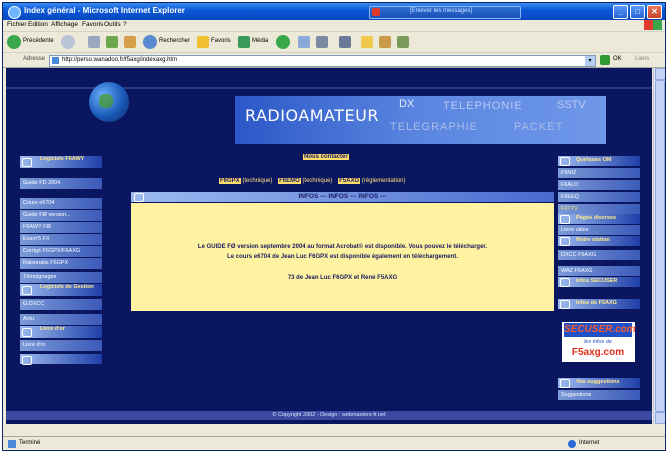 Image resolution: width=667 pixels, height=452 pixels. I want to click on minimize-button: _, so click(620, 12).